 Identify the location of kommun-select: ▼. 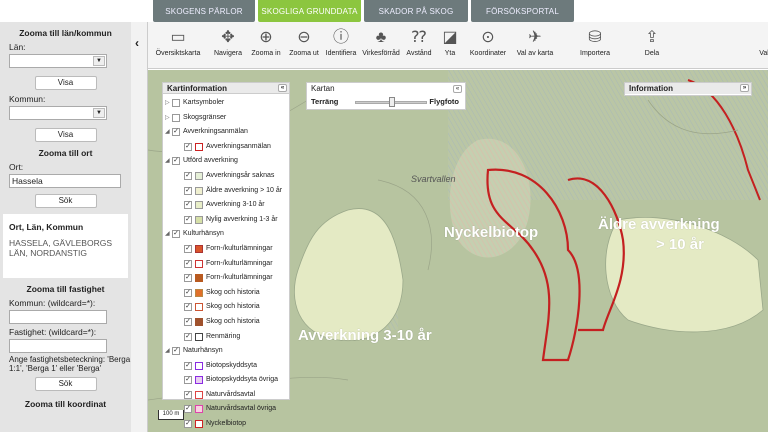
(58, 113).